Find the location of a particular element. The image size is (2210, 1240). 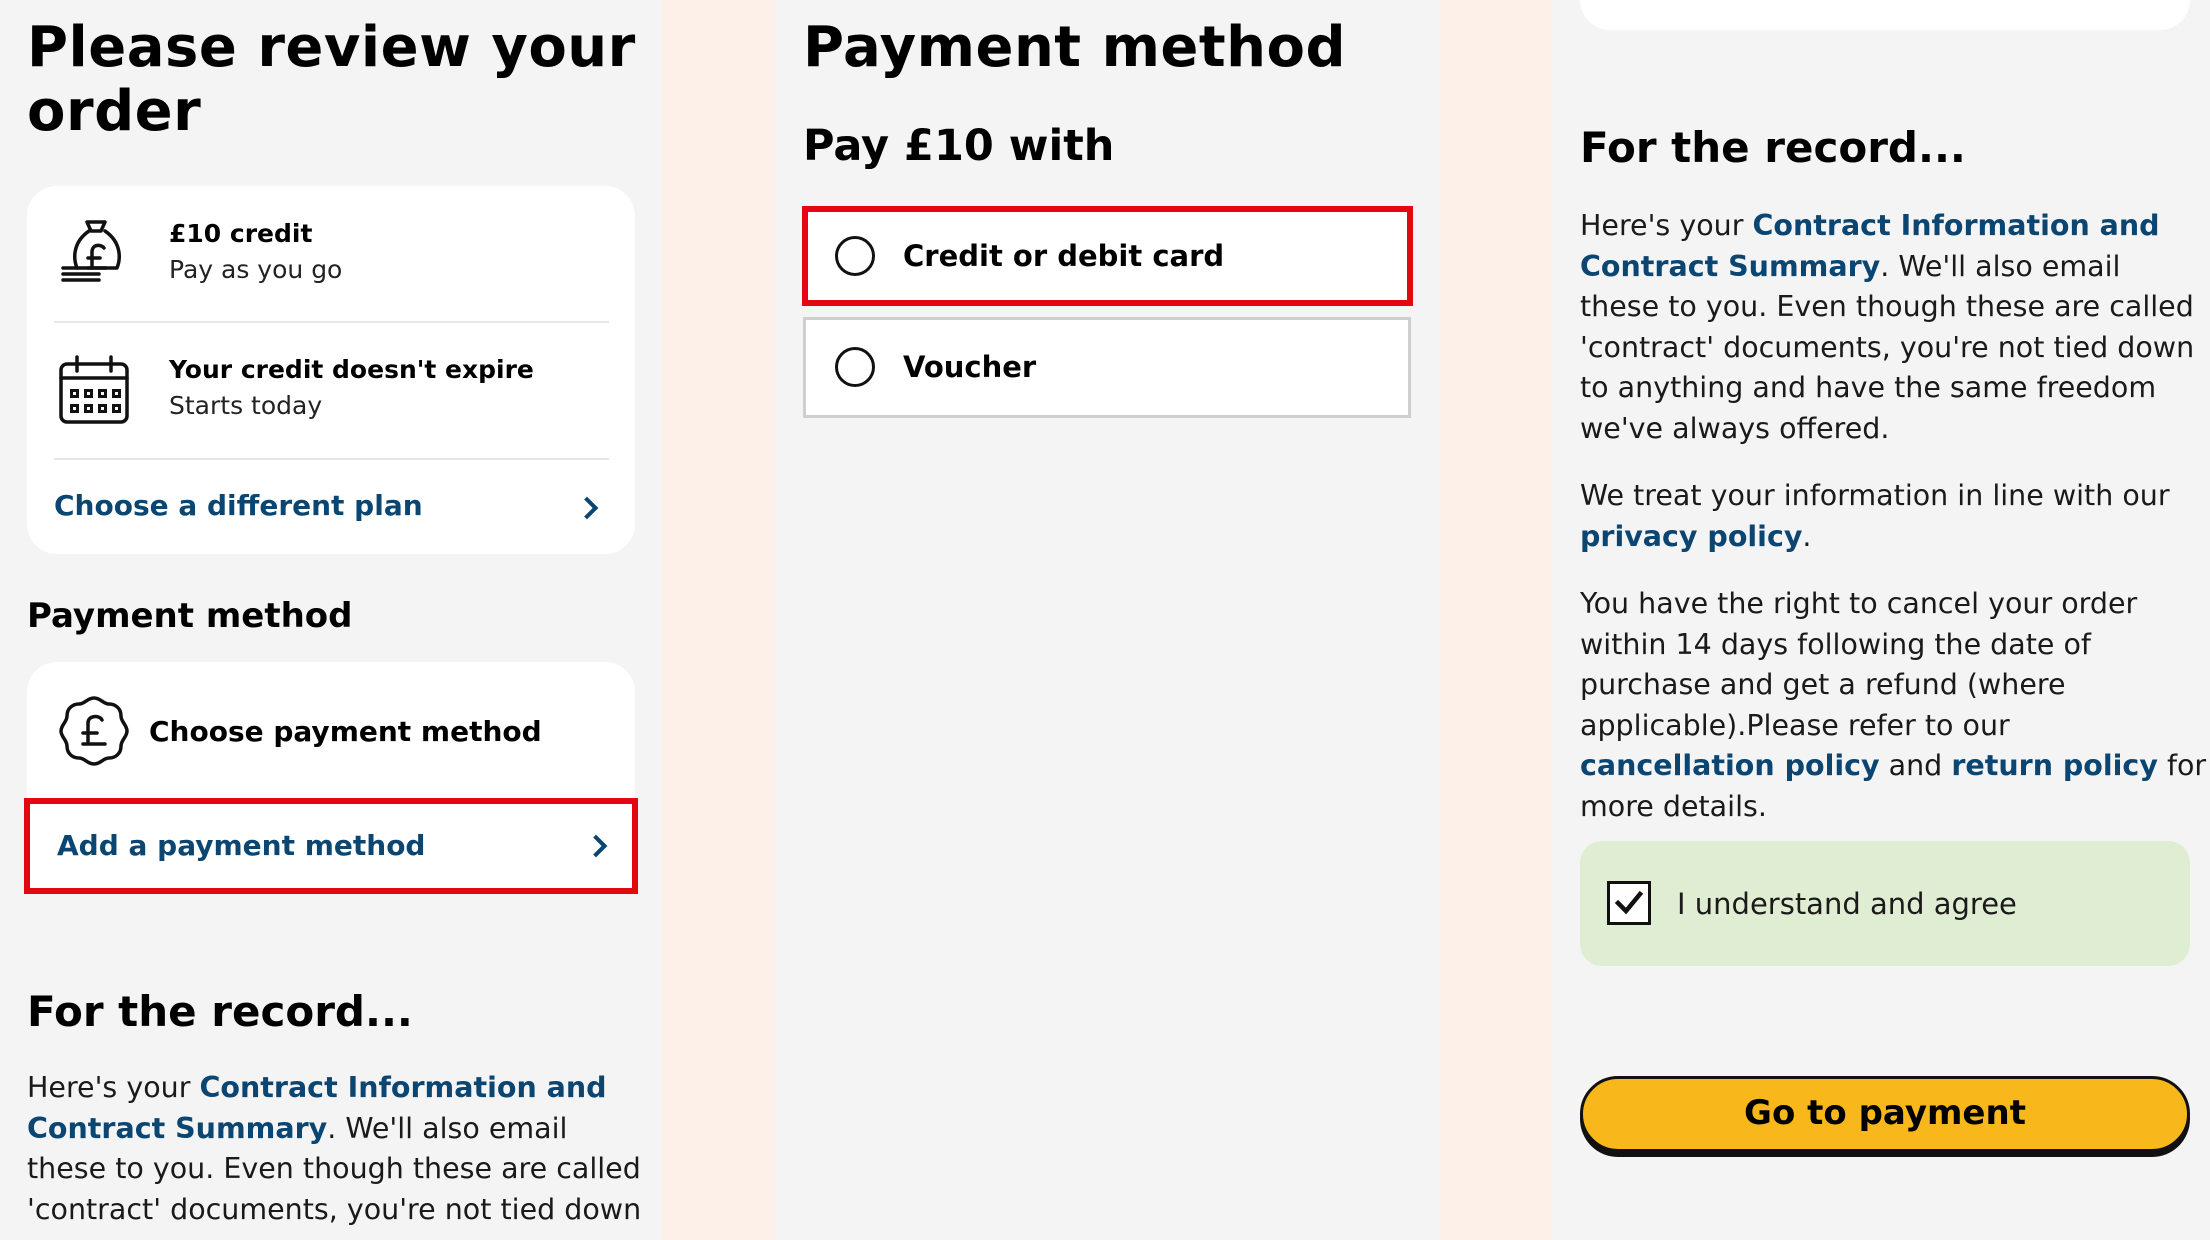

choose-different-plan-link: Choose a different plan is located at coordinates (331, 506).